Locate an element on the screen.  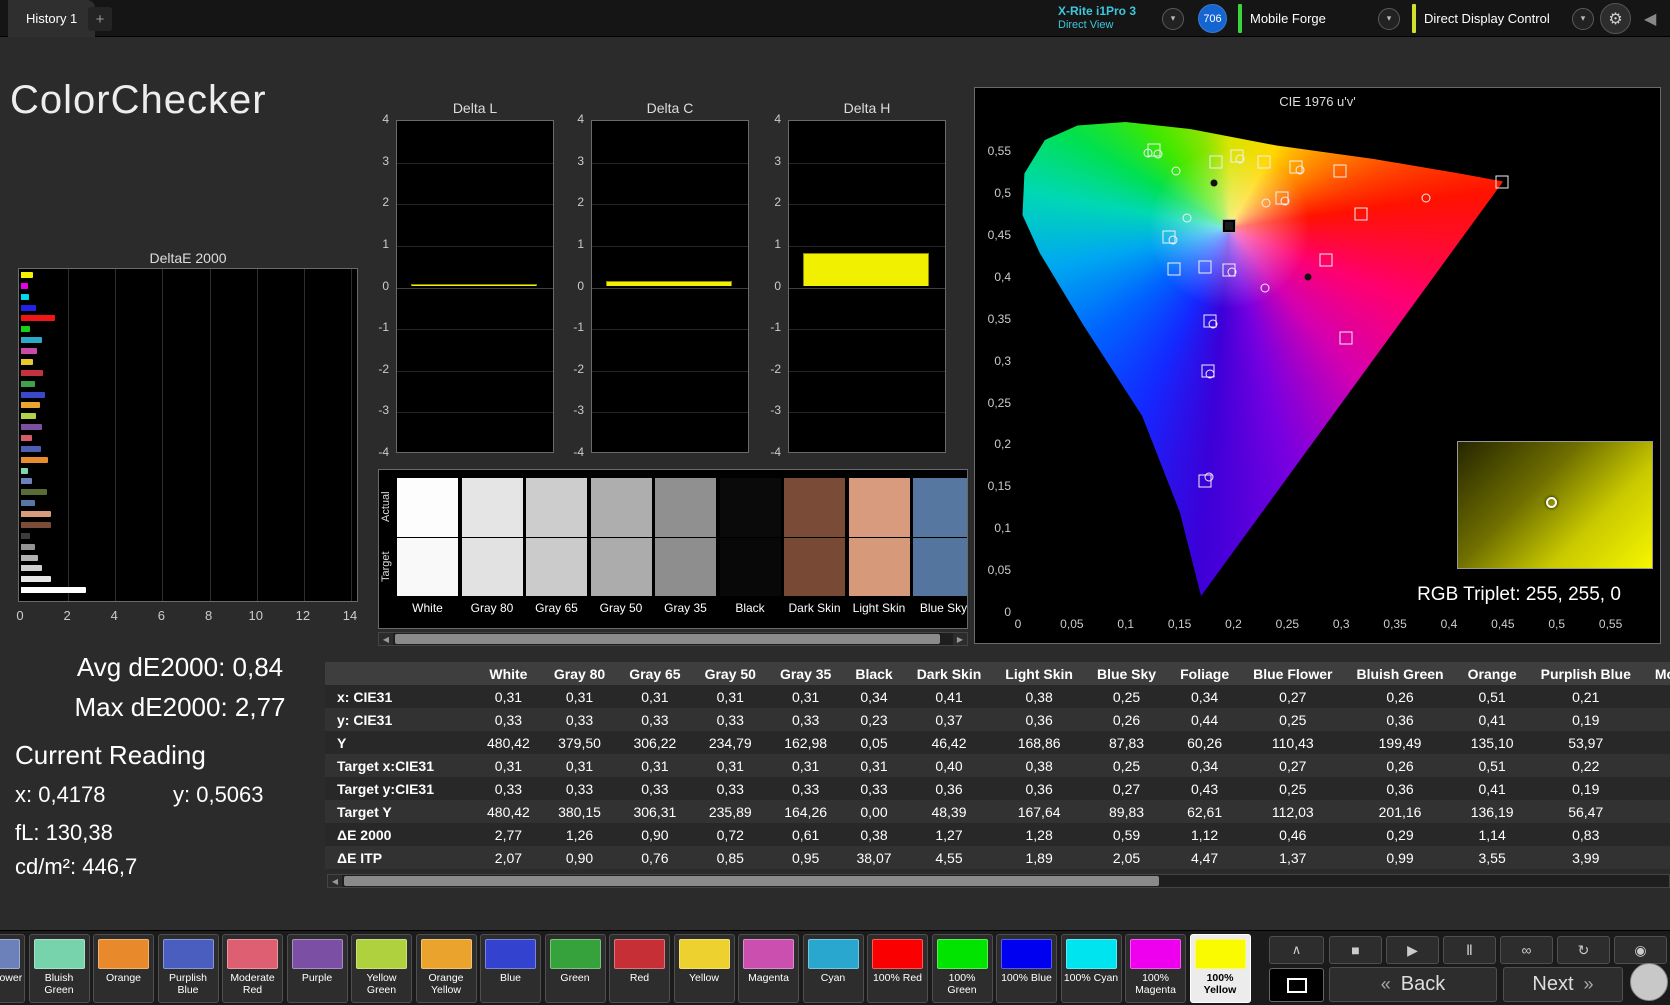
source-selector: Mobile Forge ▾ is located at coordinates (1319, 18).